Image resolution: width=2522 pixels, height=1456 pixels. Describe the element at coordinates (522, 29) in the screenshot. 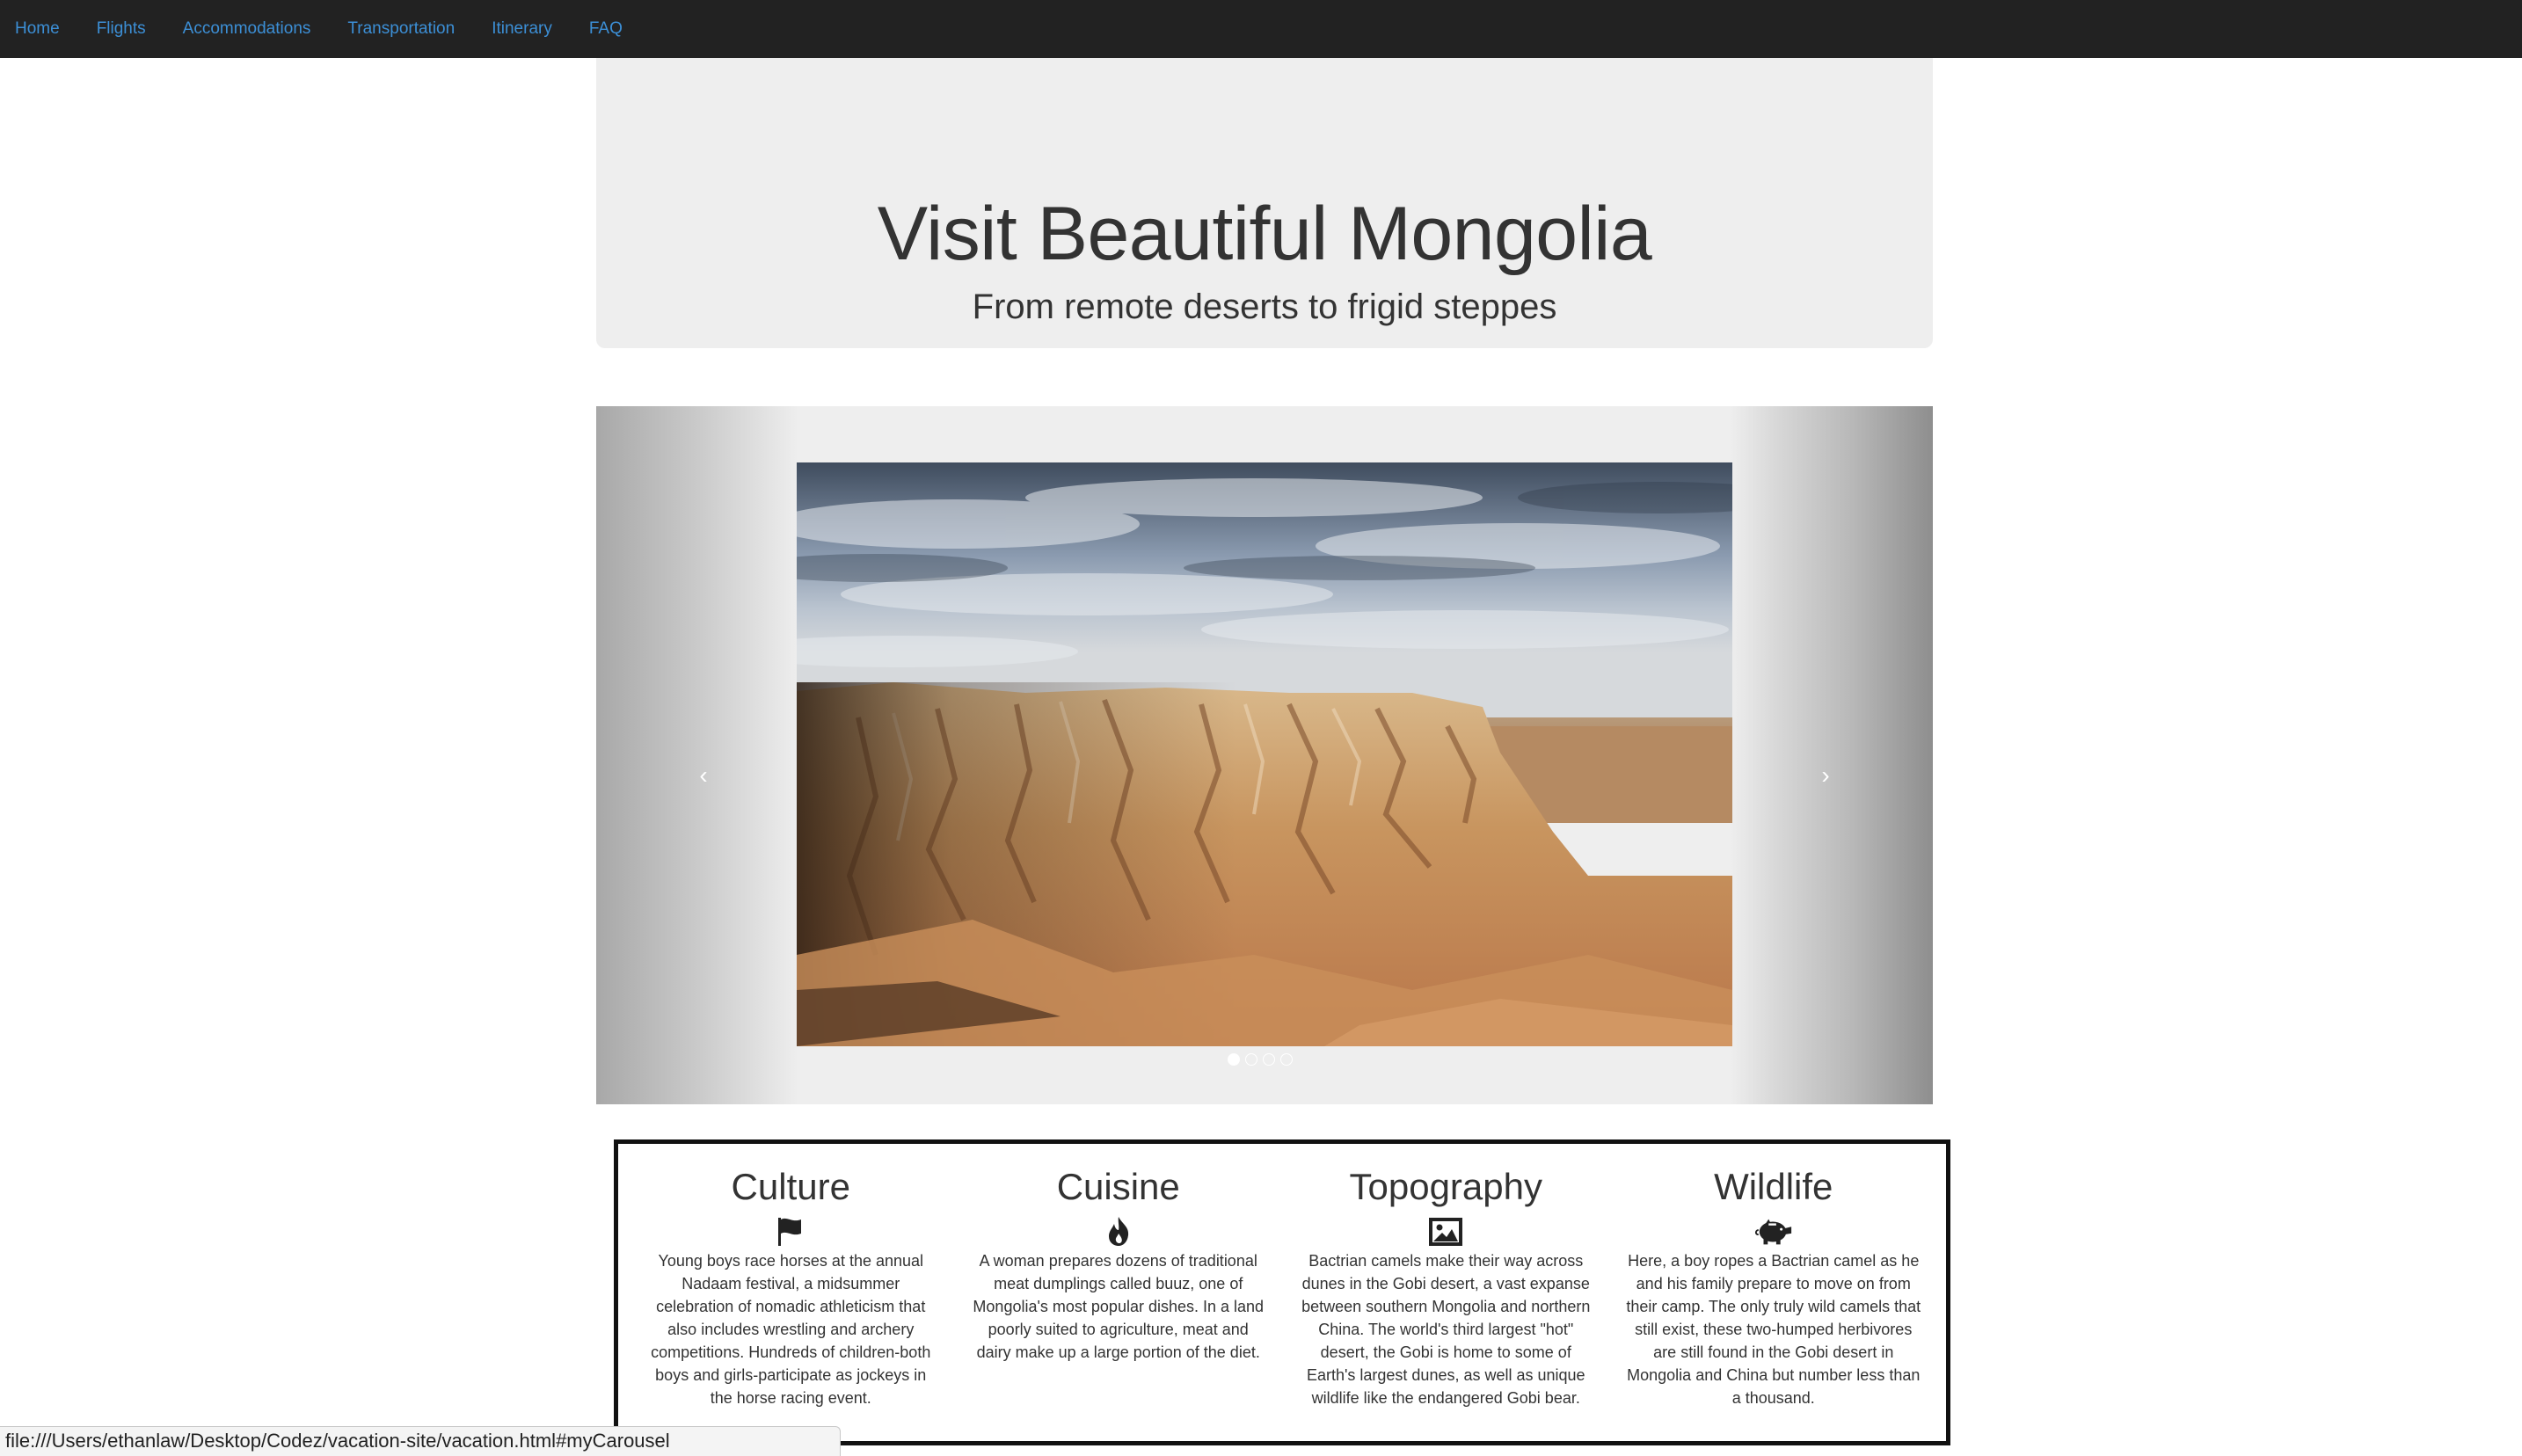

I see `nav-link-itinerary: Itinerary` at that location.